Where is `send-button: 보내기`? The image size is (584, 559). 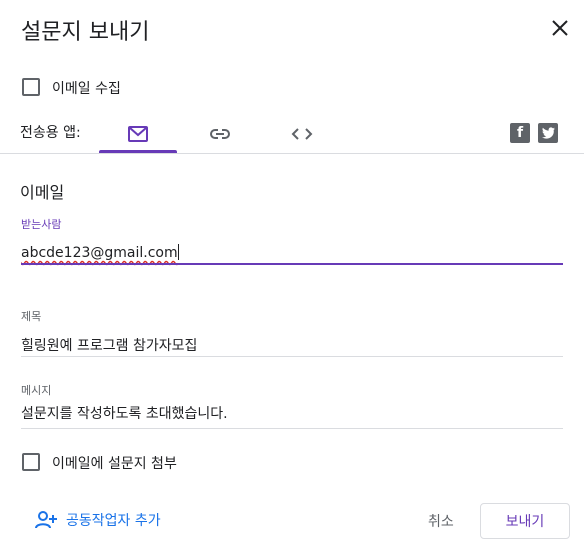
send-button: 보내기 is located at coordinates (525, 521).